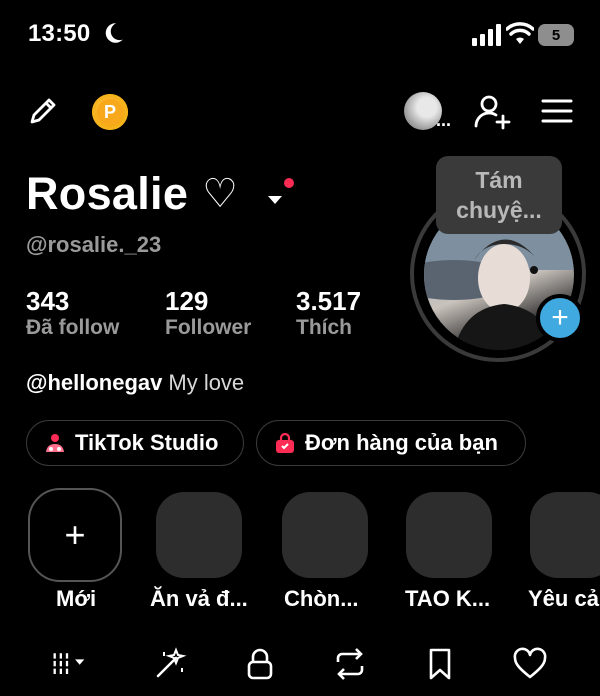  I want to click on repost-icon, so click(350, 664).